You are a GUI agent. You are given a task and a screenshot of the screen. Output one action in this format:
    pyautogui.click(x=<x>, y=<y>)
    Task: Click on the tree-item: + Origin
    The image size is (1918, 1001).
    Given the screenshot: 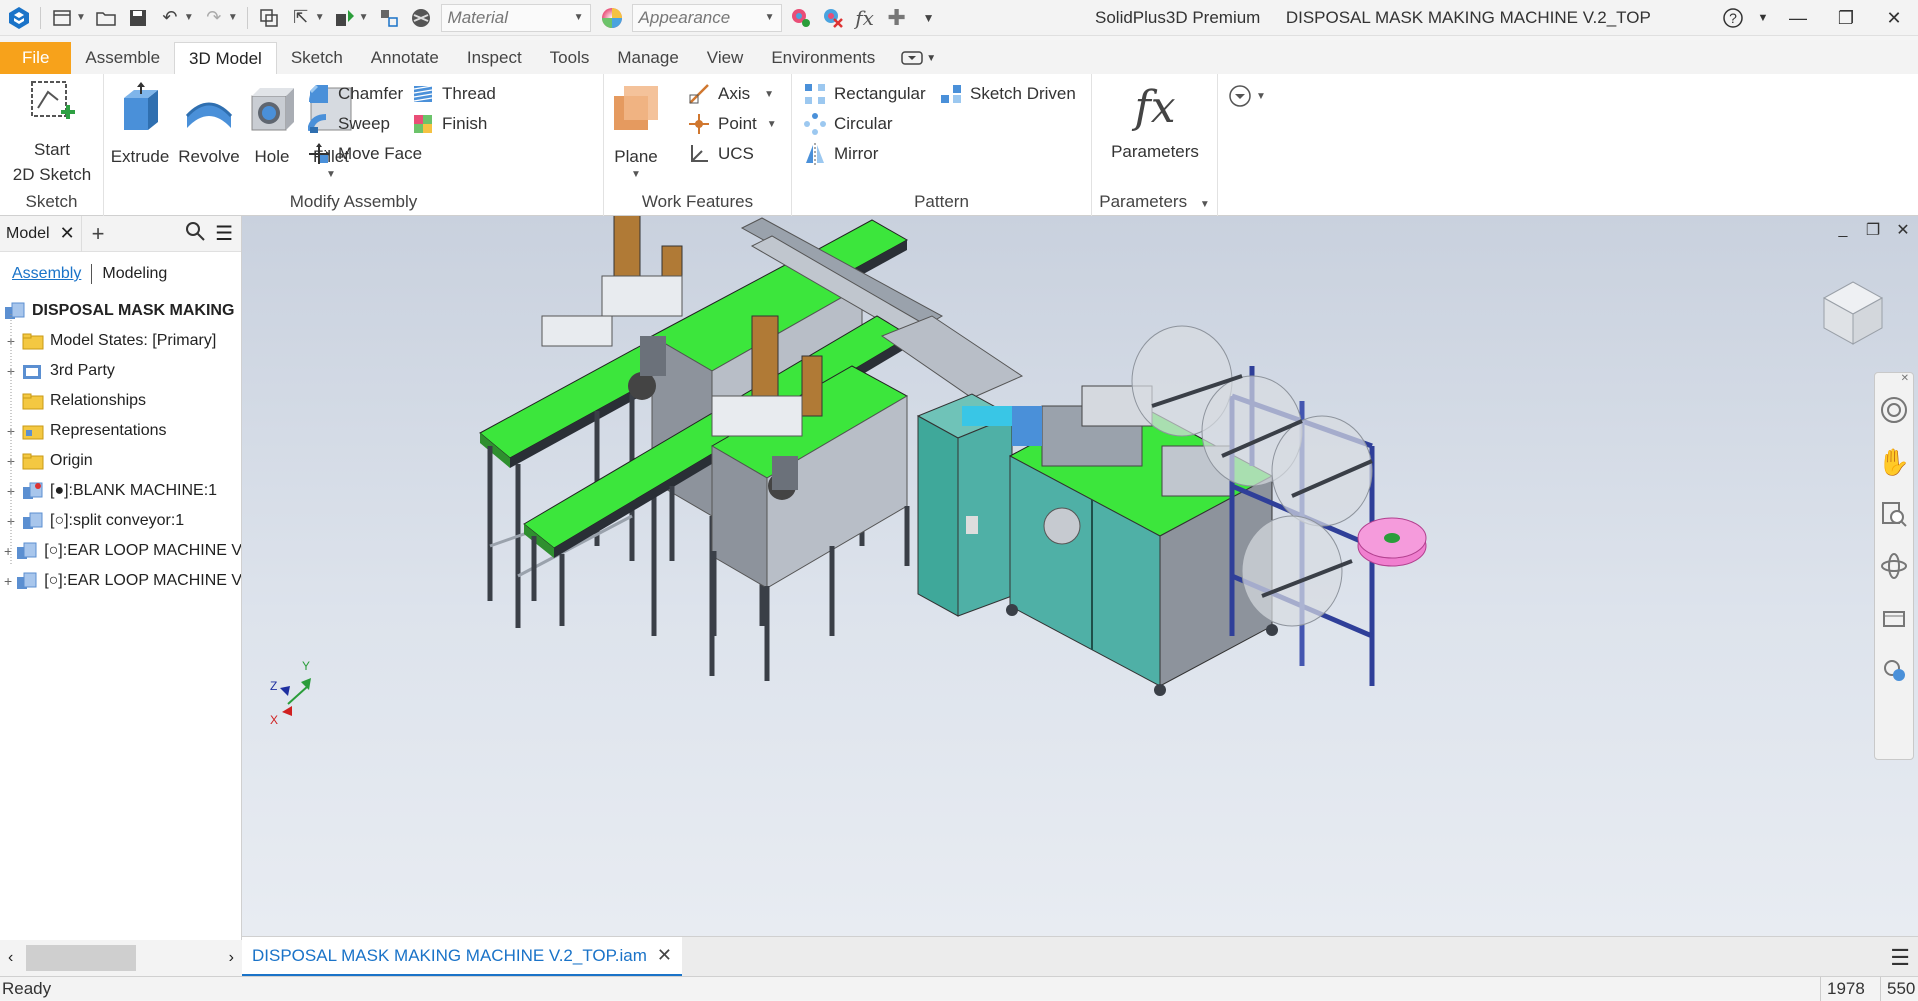 What is the action you would take?
    pyautogui.click(x=120, y=461)
    